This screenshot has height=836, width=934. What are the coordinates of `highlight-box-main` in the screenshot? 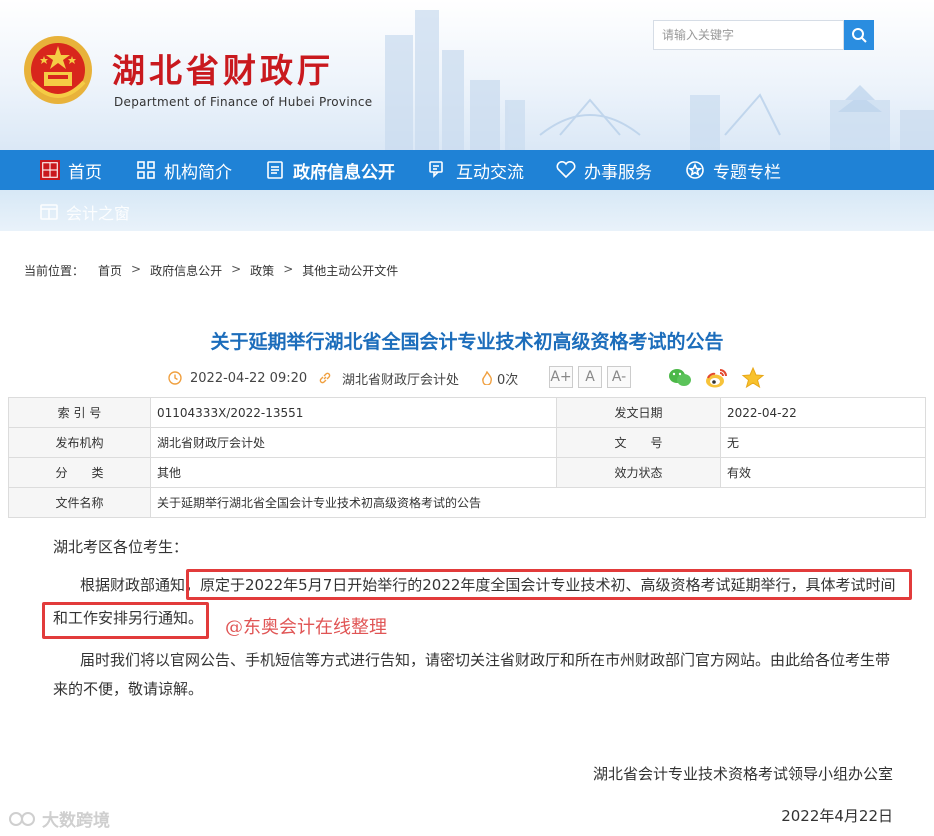 It's located at (549, 584).